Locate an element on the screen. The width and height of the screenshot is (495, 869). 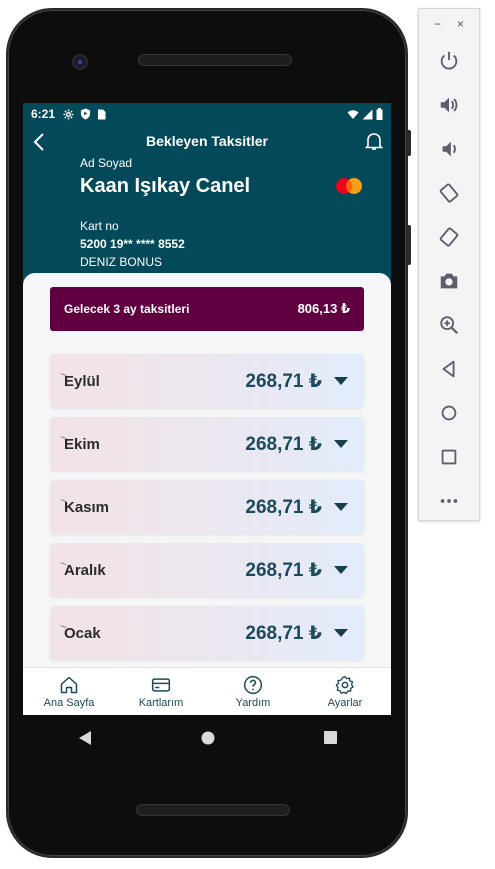
month-name: Aralık is located at coordinates (85, 570).